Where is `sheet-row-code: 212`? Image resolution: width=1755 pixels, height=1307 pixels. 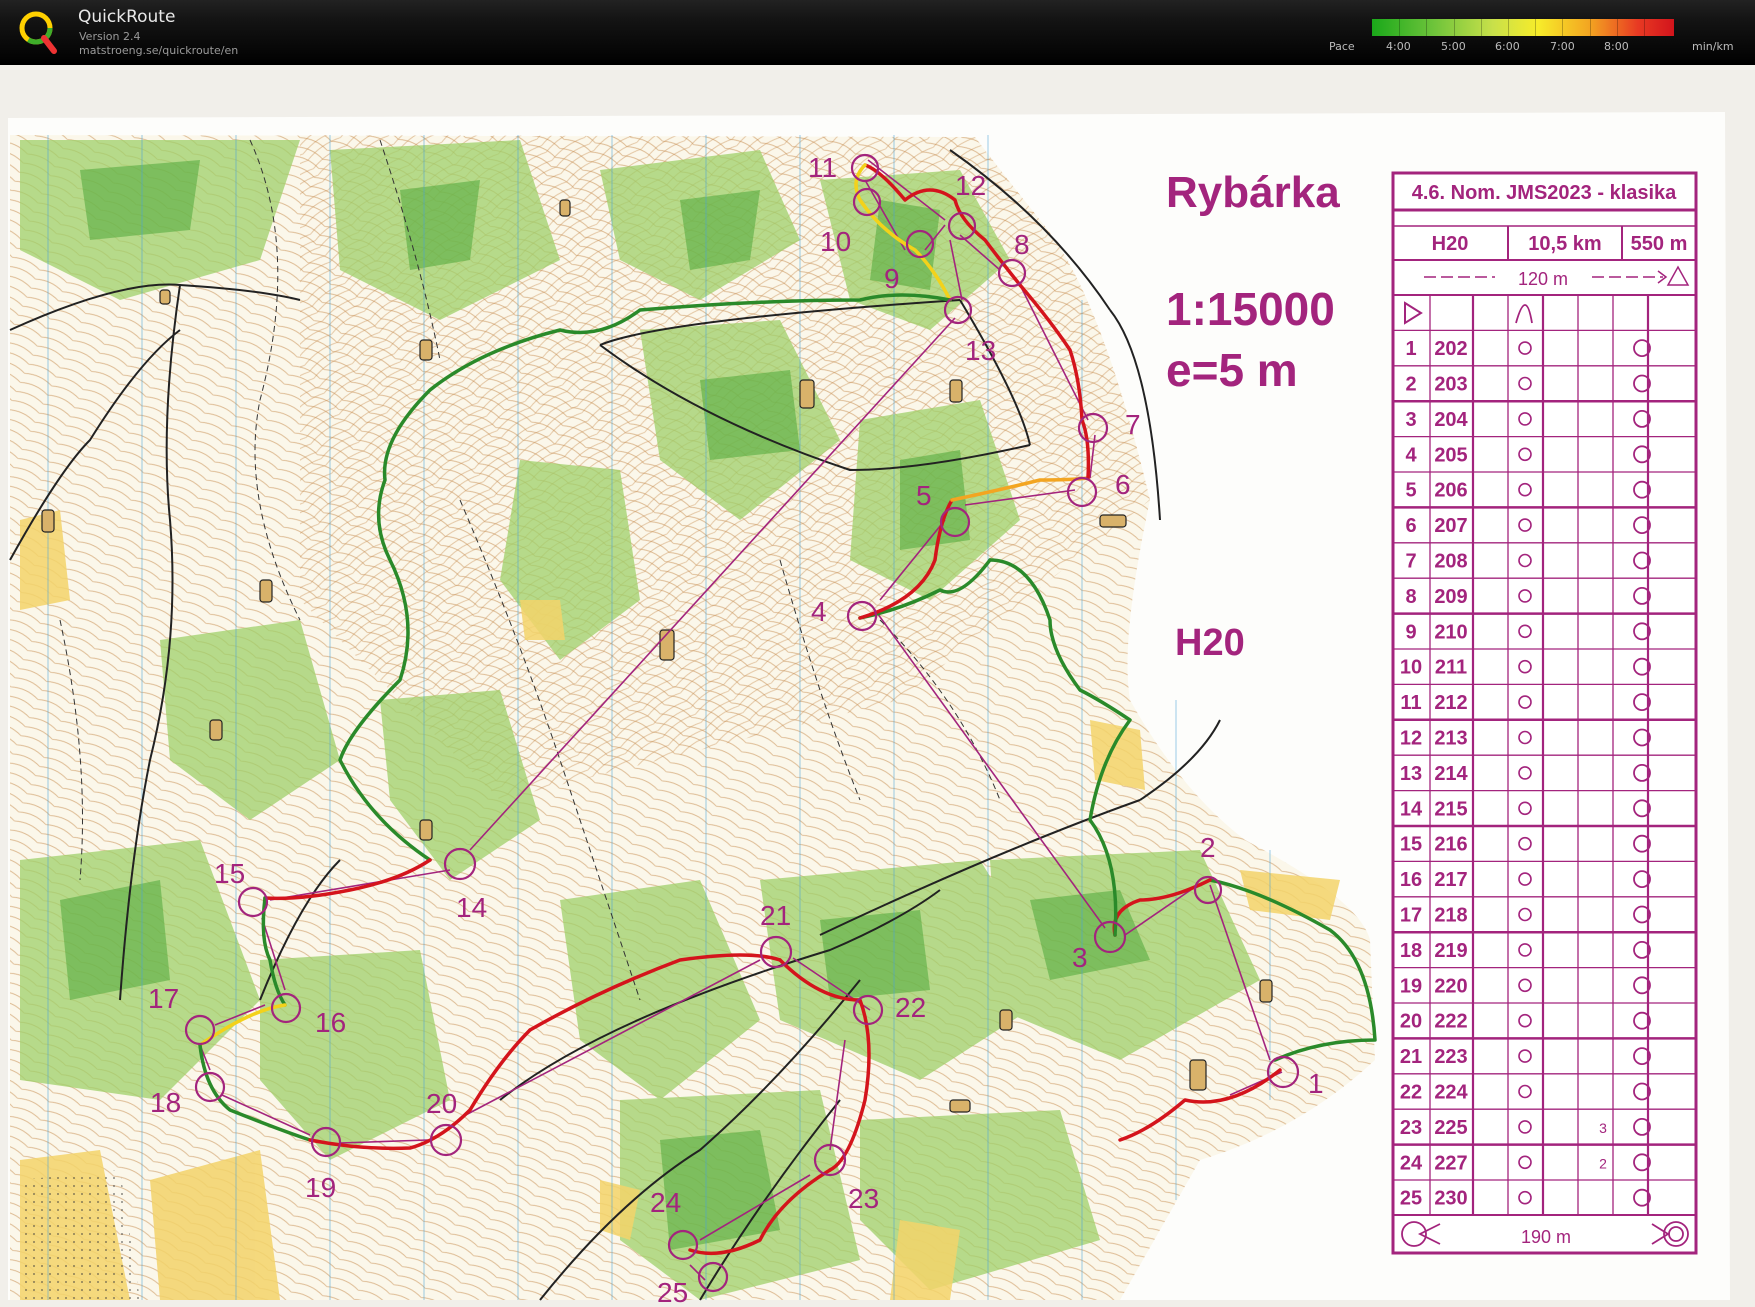 sheet-row-code: 212 is located at coordinates (1450, 703).